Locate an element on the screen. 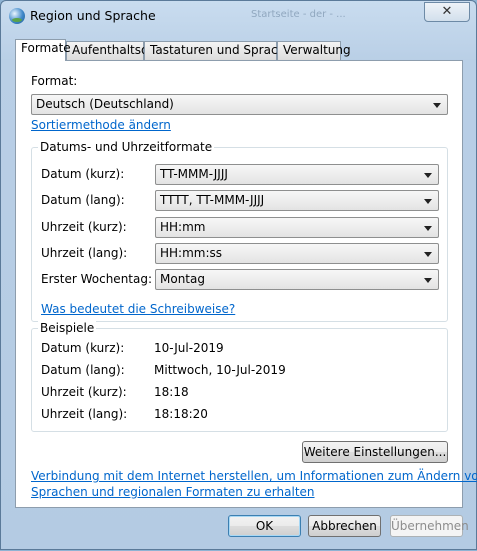 Image resolution: width=477 pixels, height=551 pixels. notation-help-link: Was bedeutet die Schreibweise? is located at coordinates (138, 309).